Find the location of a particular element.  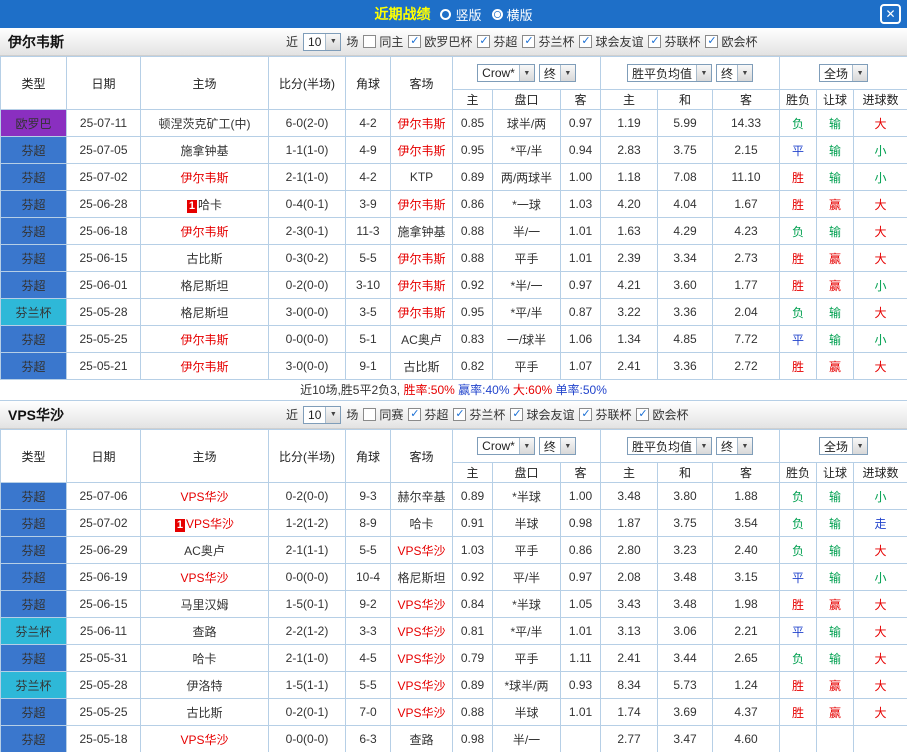

radio-selected-icon is located at coordinates (497, 14).